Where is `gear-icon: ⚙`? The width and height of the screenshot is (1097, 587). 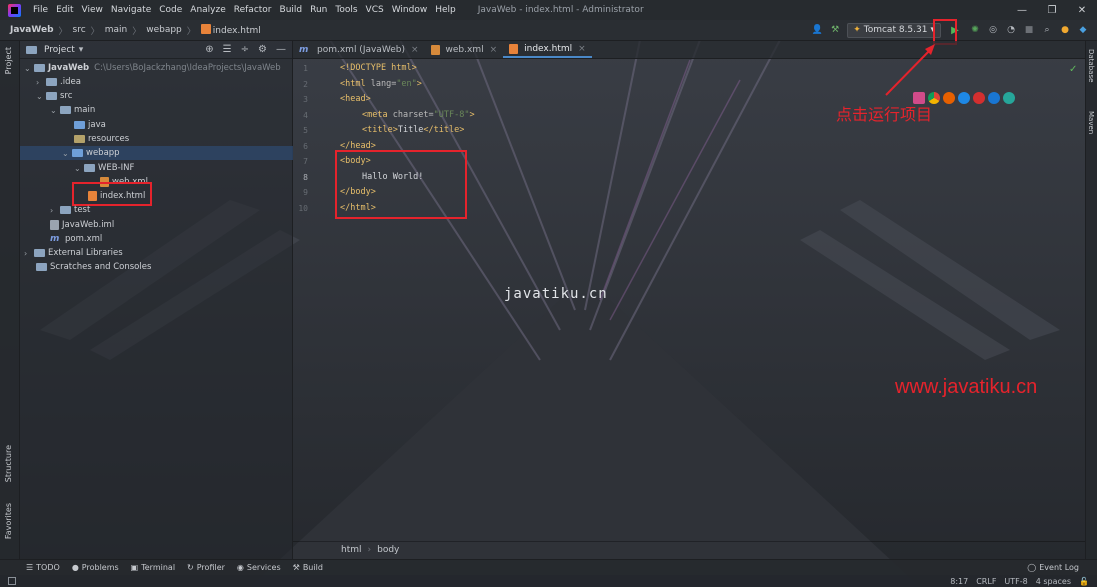 gear-icon: ⚙ is located at coordinates (262, 49).